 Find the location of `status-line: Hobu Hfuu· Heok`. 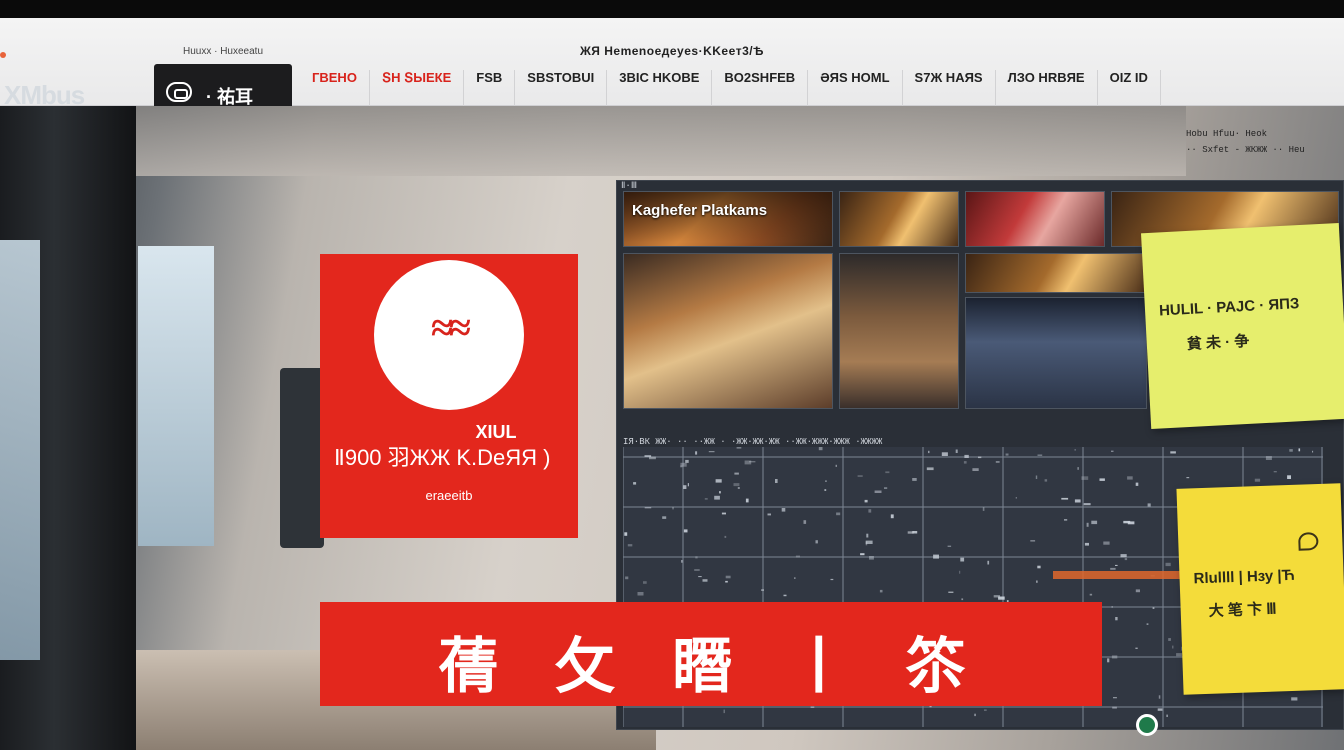

status-line: Hobu Hfuu· Heok is located at coordinates (1227, 134).